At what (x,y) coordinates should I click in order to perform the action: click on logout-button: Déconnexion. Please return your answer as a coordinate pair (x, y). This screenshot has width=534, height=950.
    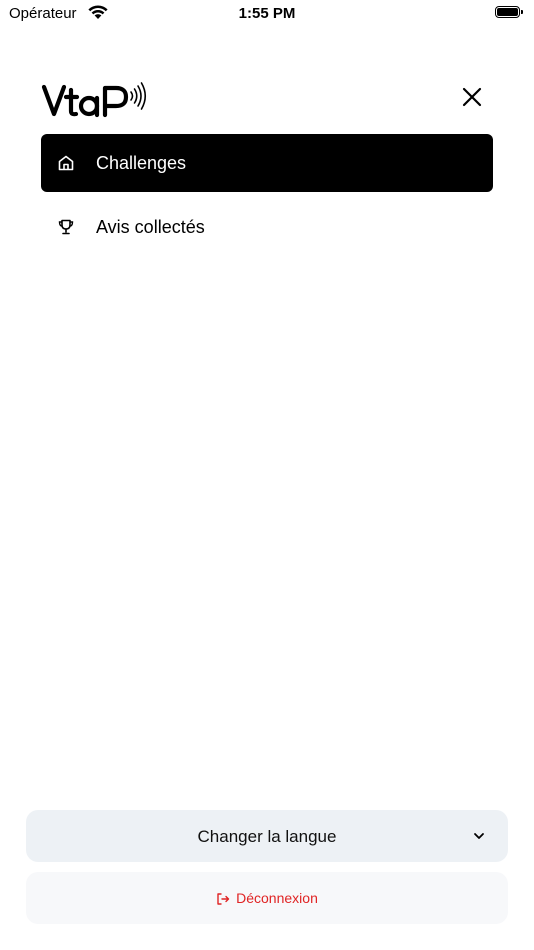
    Looking at the image, I should click on (267, 898).